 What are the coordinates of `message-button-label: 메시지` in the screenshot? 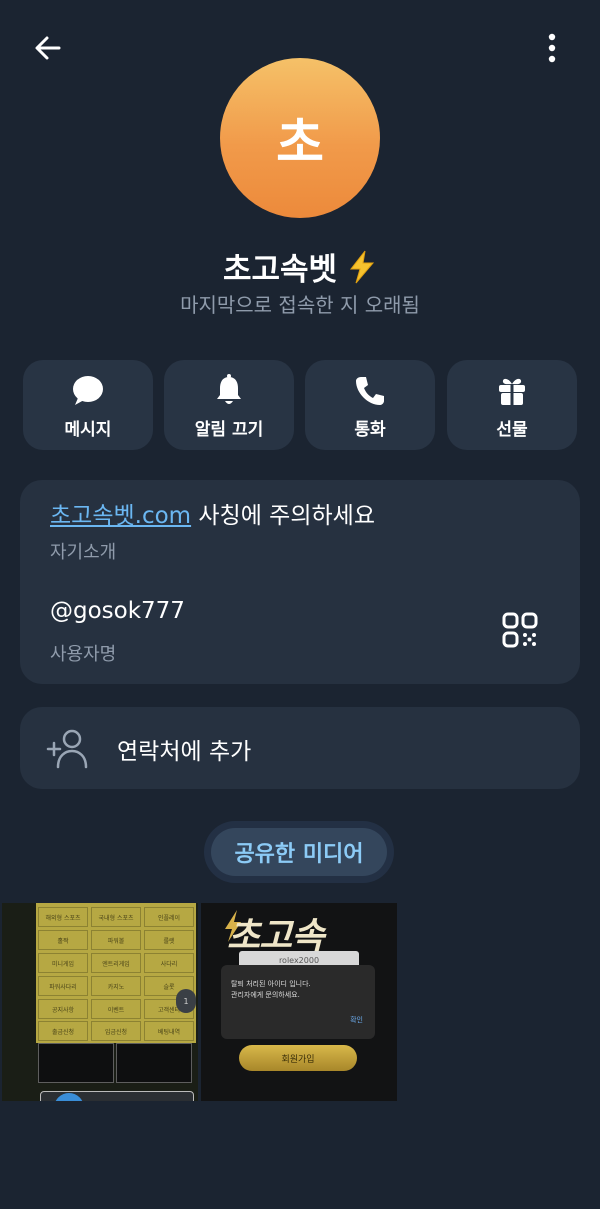 It's located at (88, 429).